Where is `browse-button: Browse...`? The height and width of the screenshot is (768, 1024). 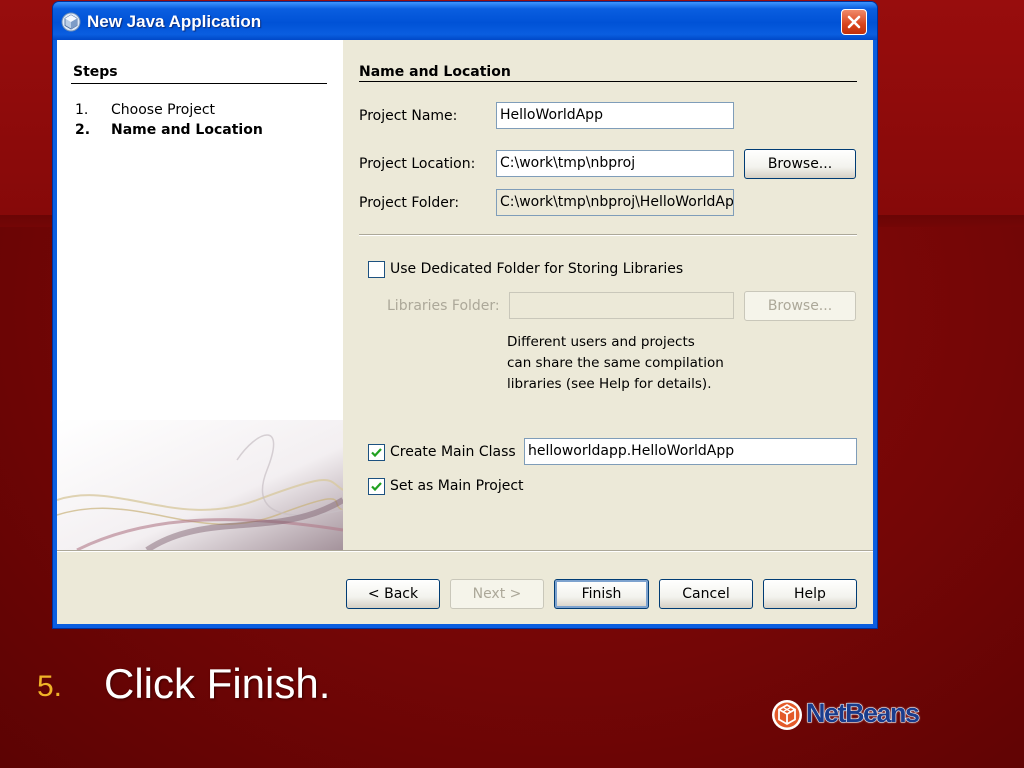
browse-button: Browse... is located at coordinates (800, 164).